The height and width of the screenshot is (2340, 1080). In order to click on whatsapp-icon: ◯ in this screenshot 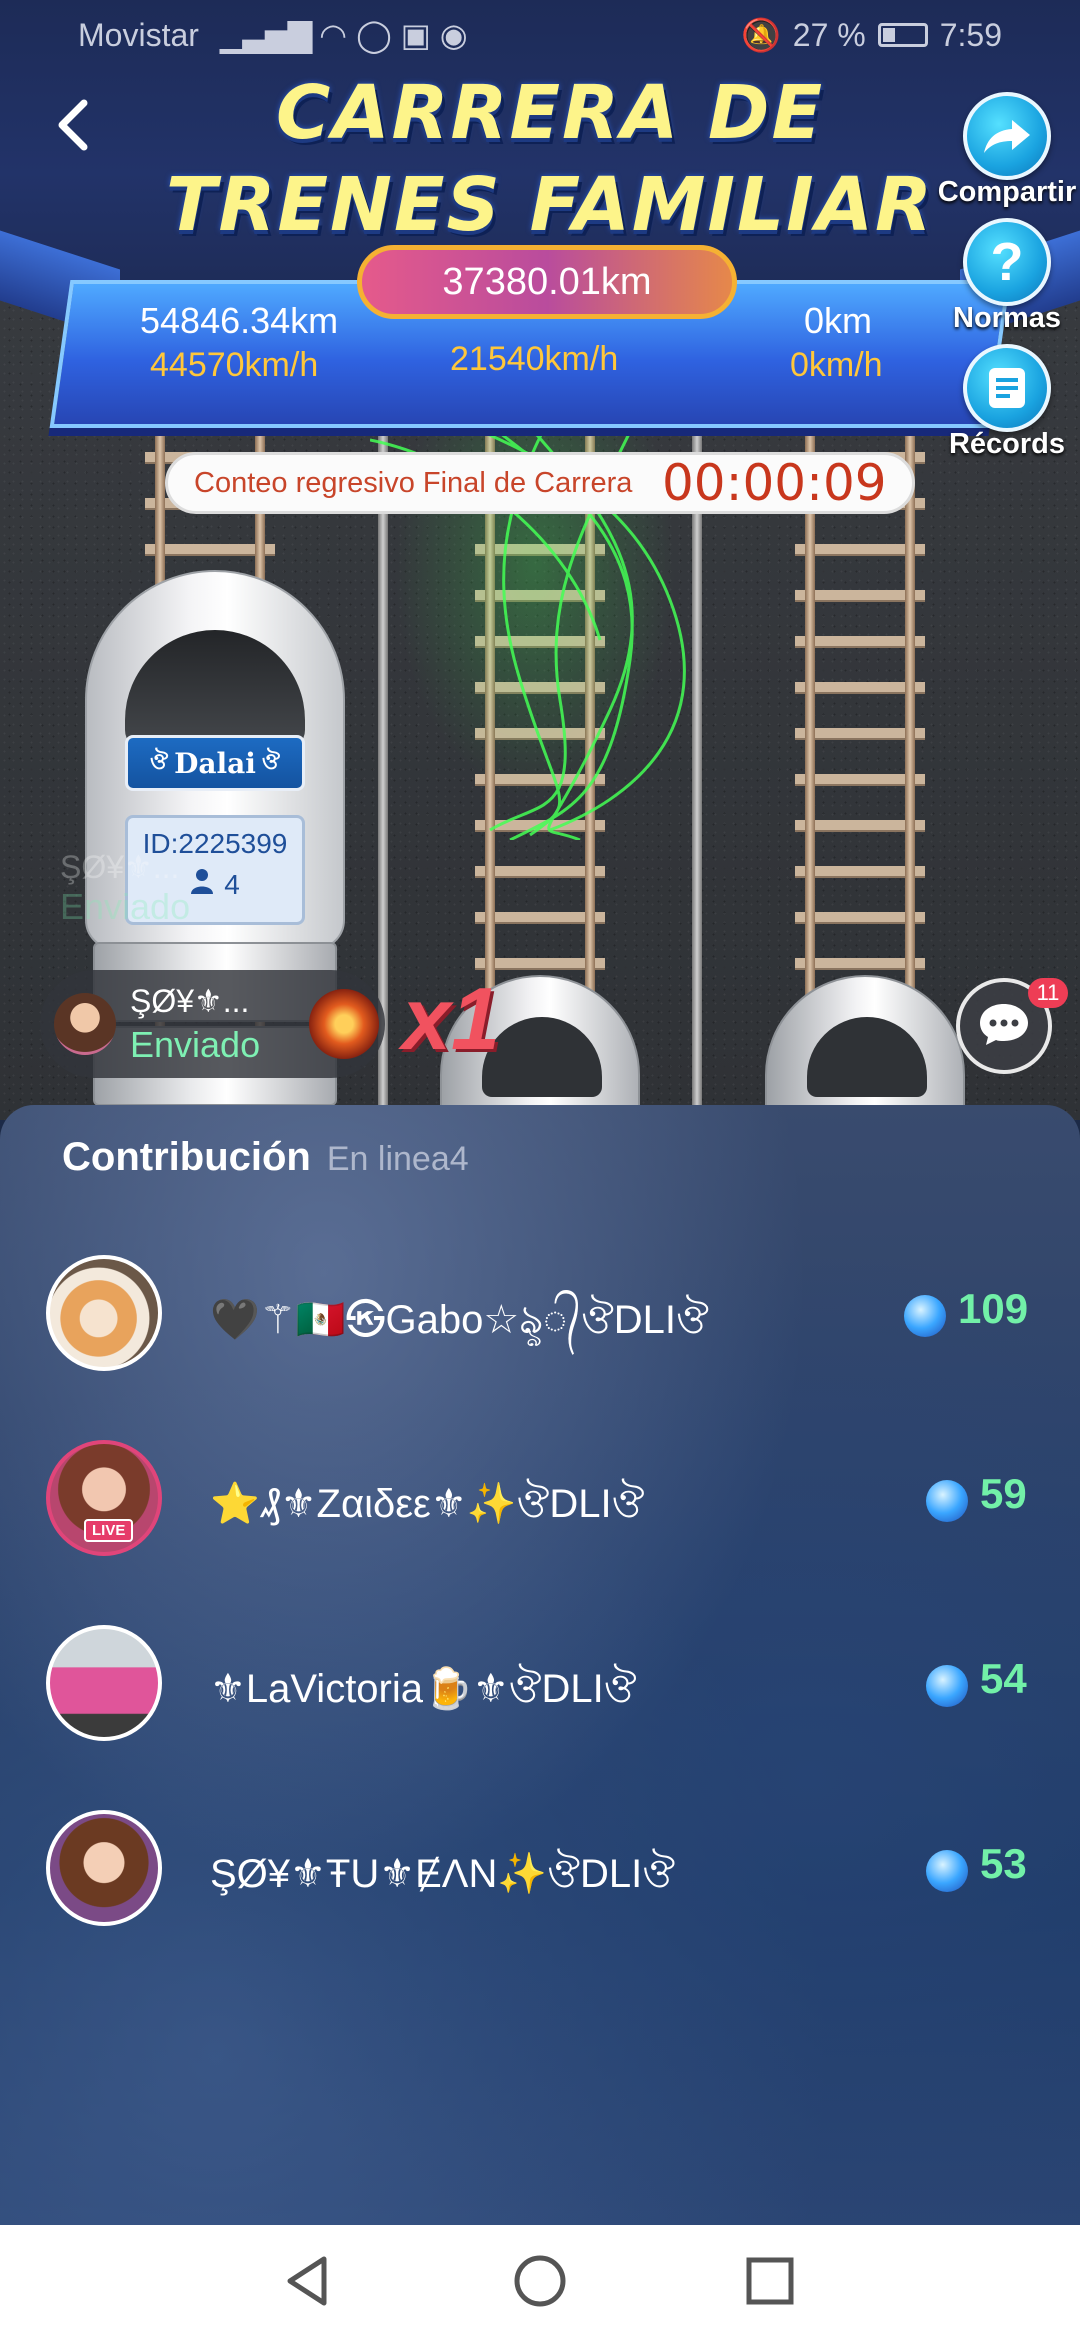, I will do `click(373, 35)`.